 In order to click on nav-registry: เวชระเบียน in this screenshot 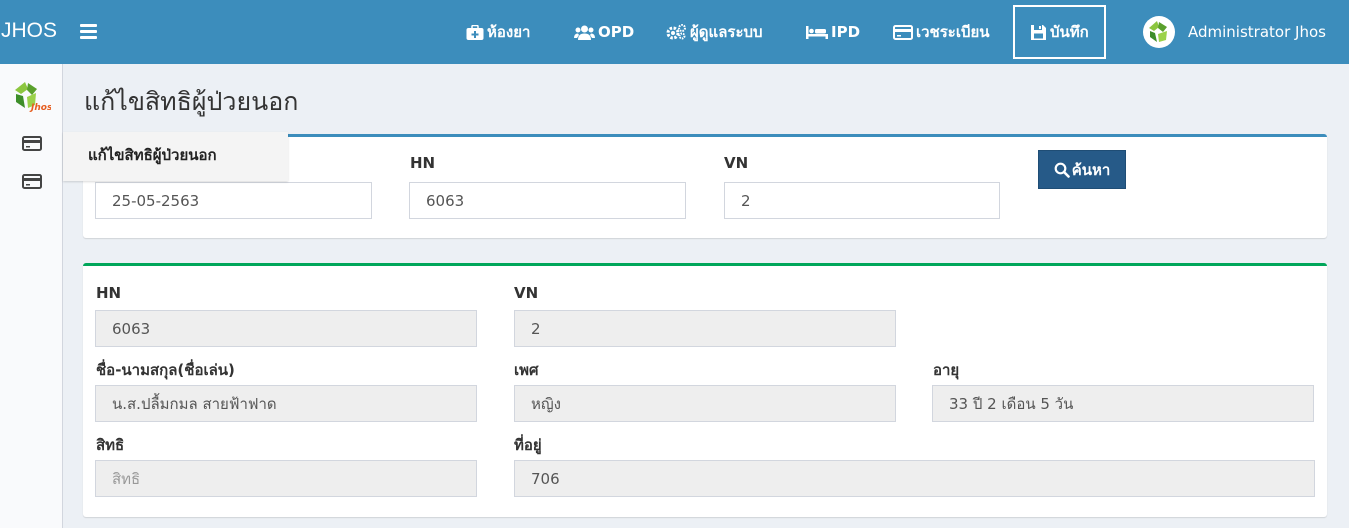, I will do `click(941, 32)`.